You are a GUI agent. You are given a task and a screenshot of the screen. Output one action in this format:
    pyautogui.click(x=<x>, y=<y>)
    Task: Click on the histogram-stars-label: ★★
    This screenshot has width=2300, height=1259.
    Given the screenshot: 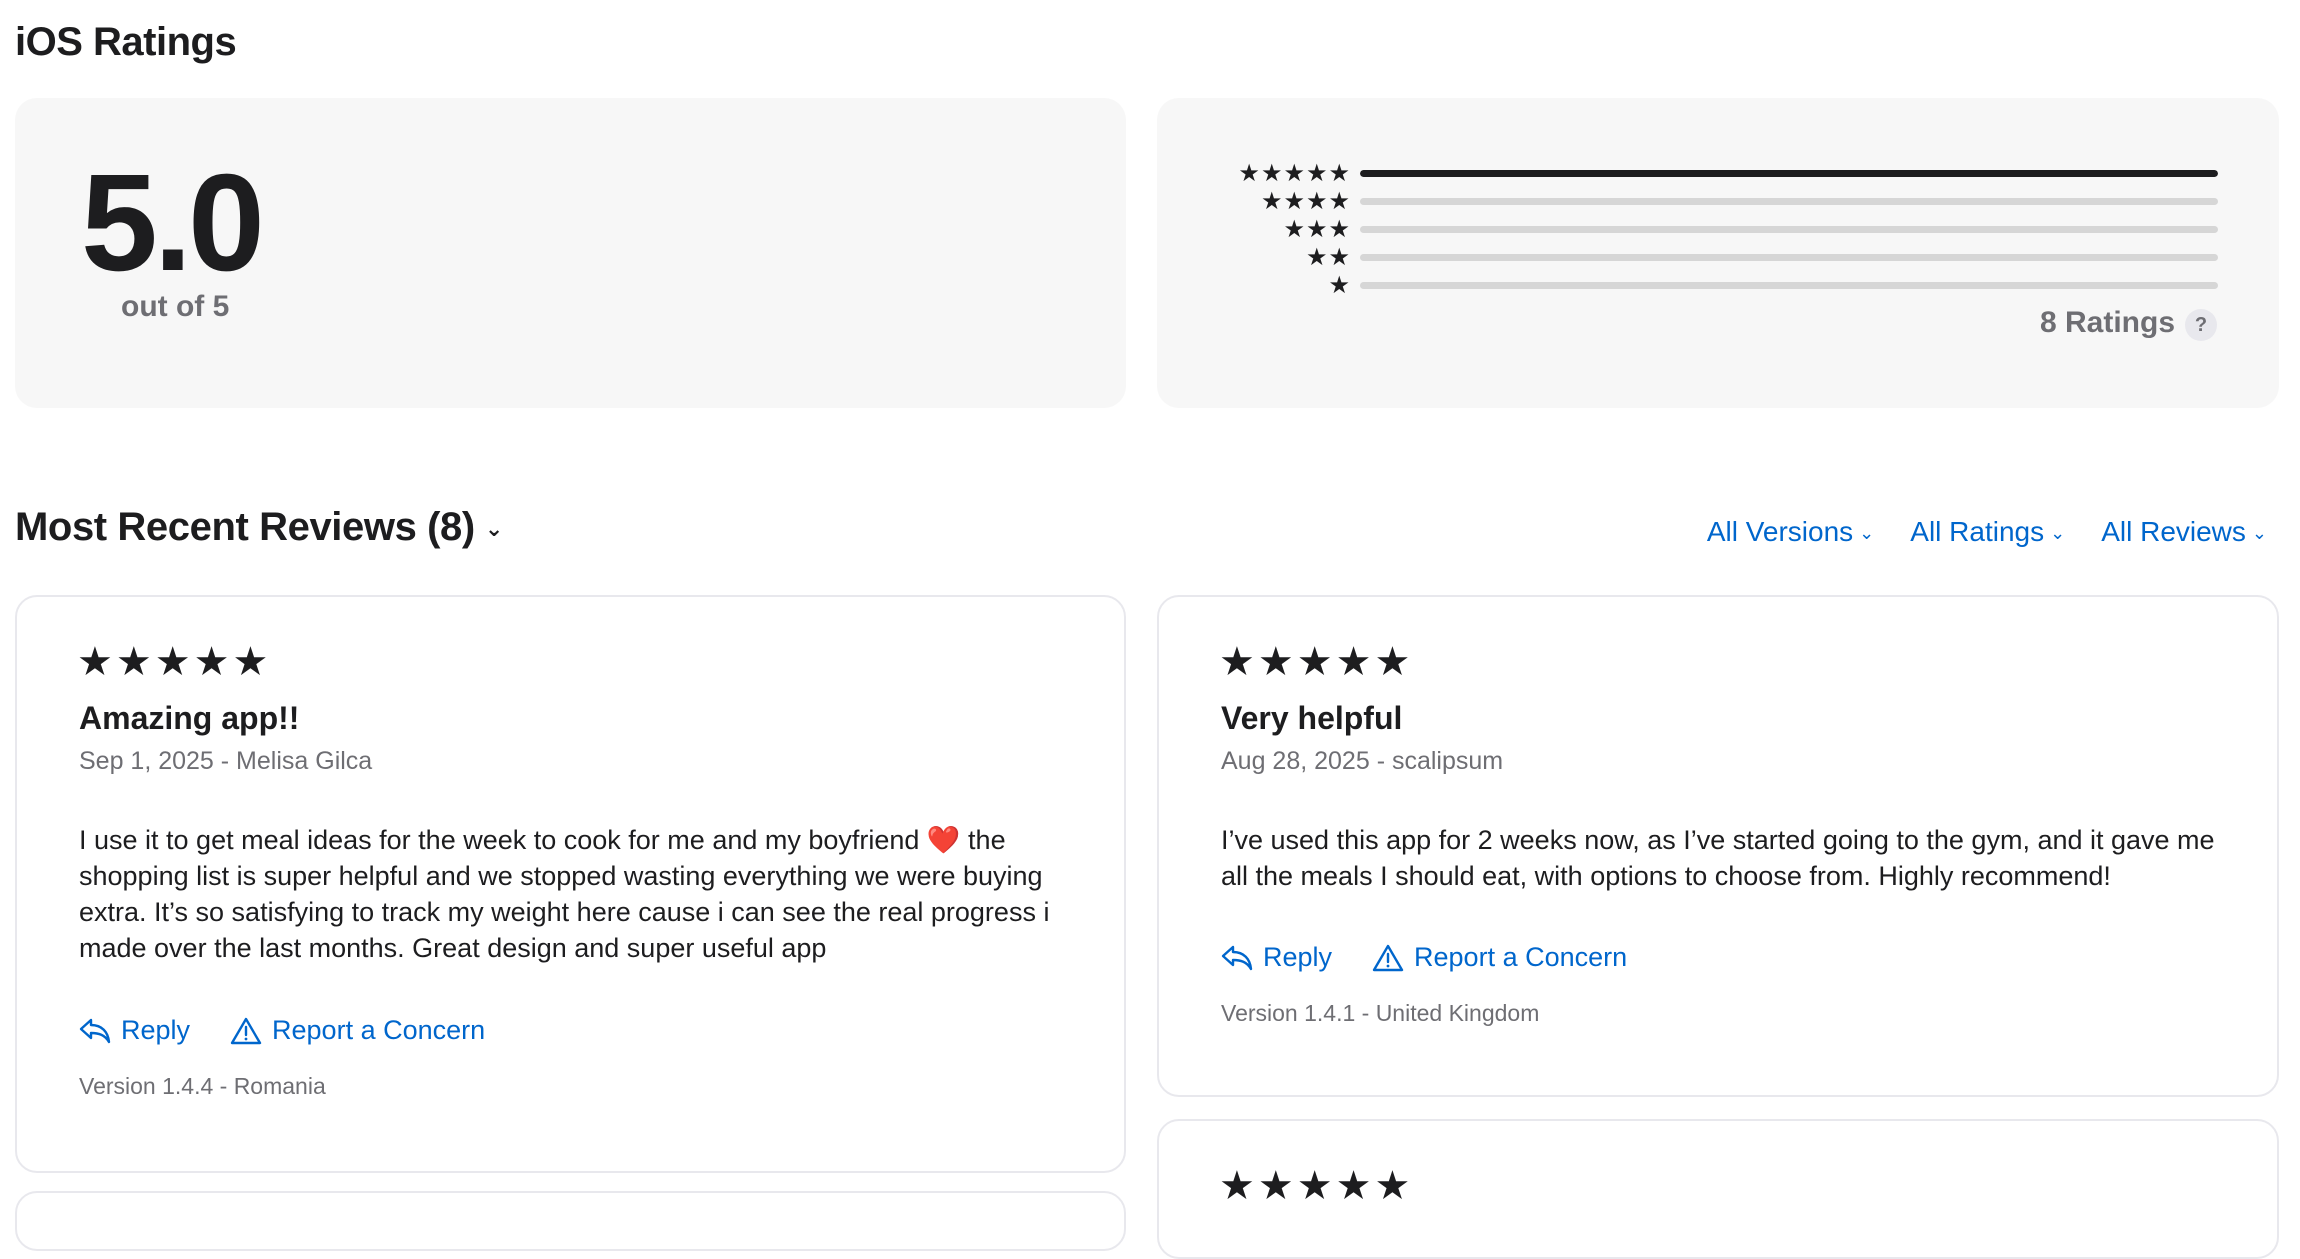 What is the action you would take?
    pyautogui.click(x=1328, y=257)
    